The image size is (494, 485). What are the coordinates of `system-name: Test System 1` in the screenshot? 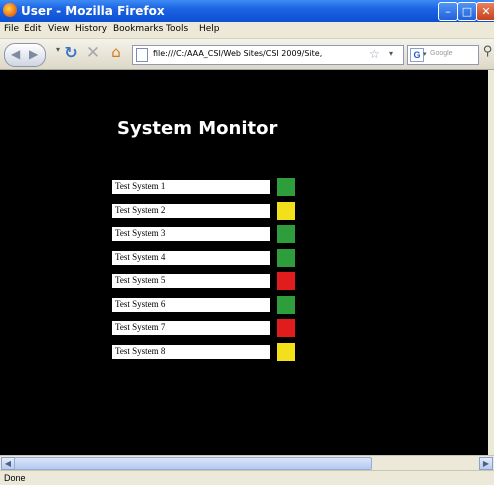 It's located at (140, 186).